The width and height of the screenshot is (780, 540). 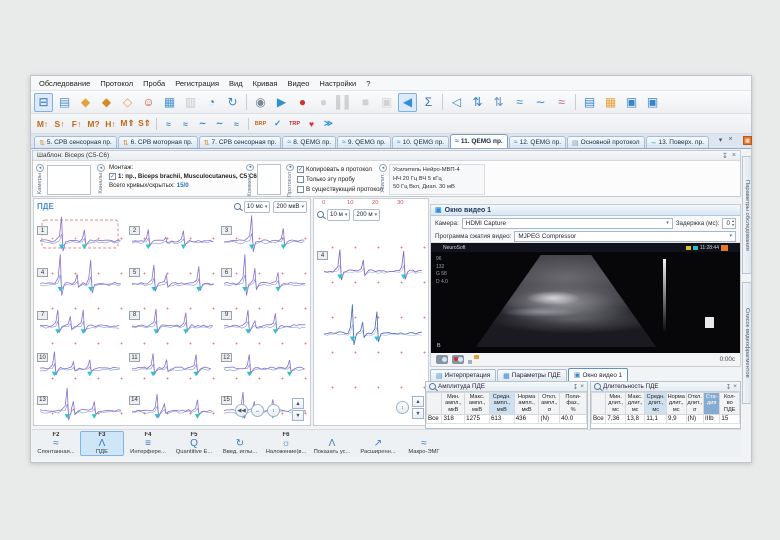 I want to click on sync-icon: ↻, so click(x=232, y=102).